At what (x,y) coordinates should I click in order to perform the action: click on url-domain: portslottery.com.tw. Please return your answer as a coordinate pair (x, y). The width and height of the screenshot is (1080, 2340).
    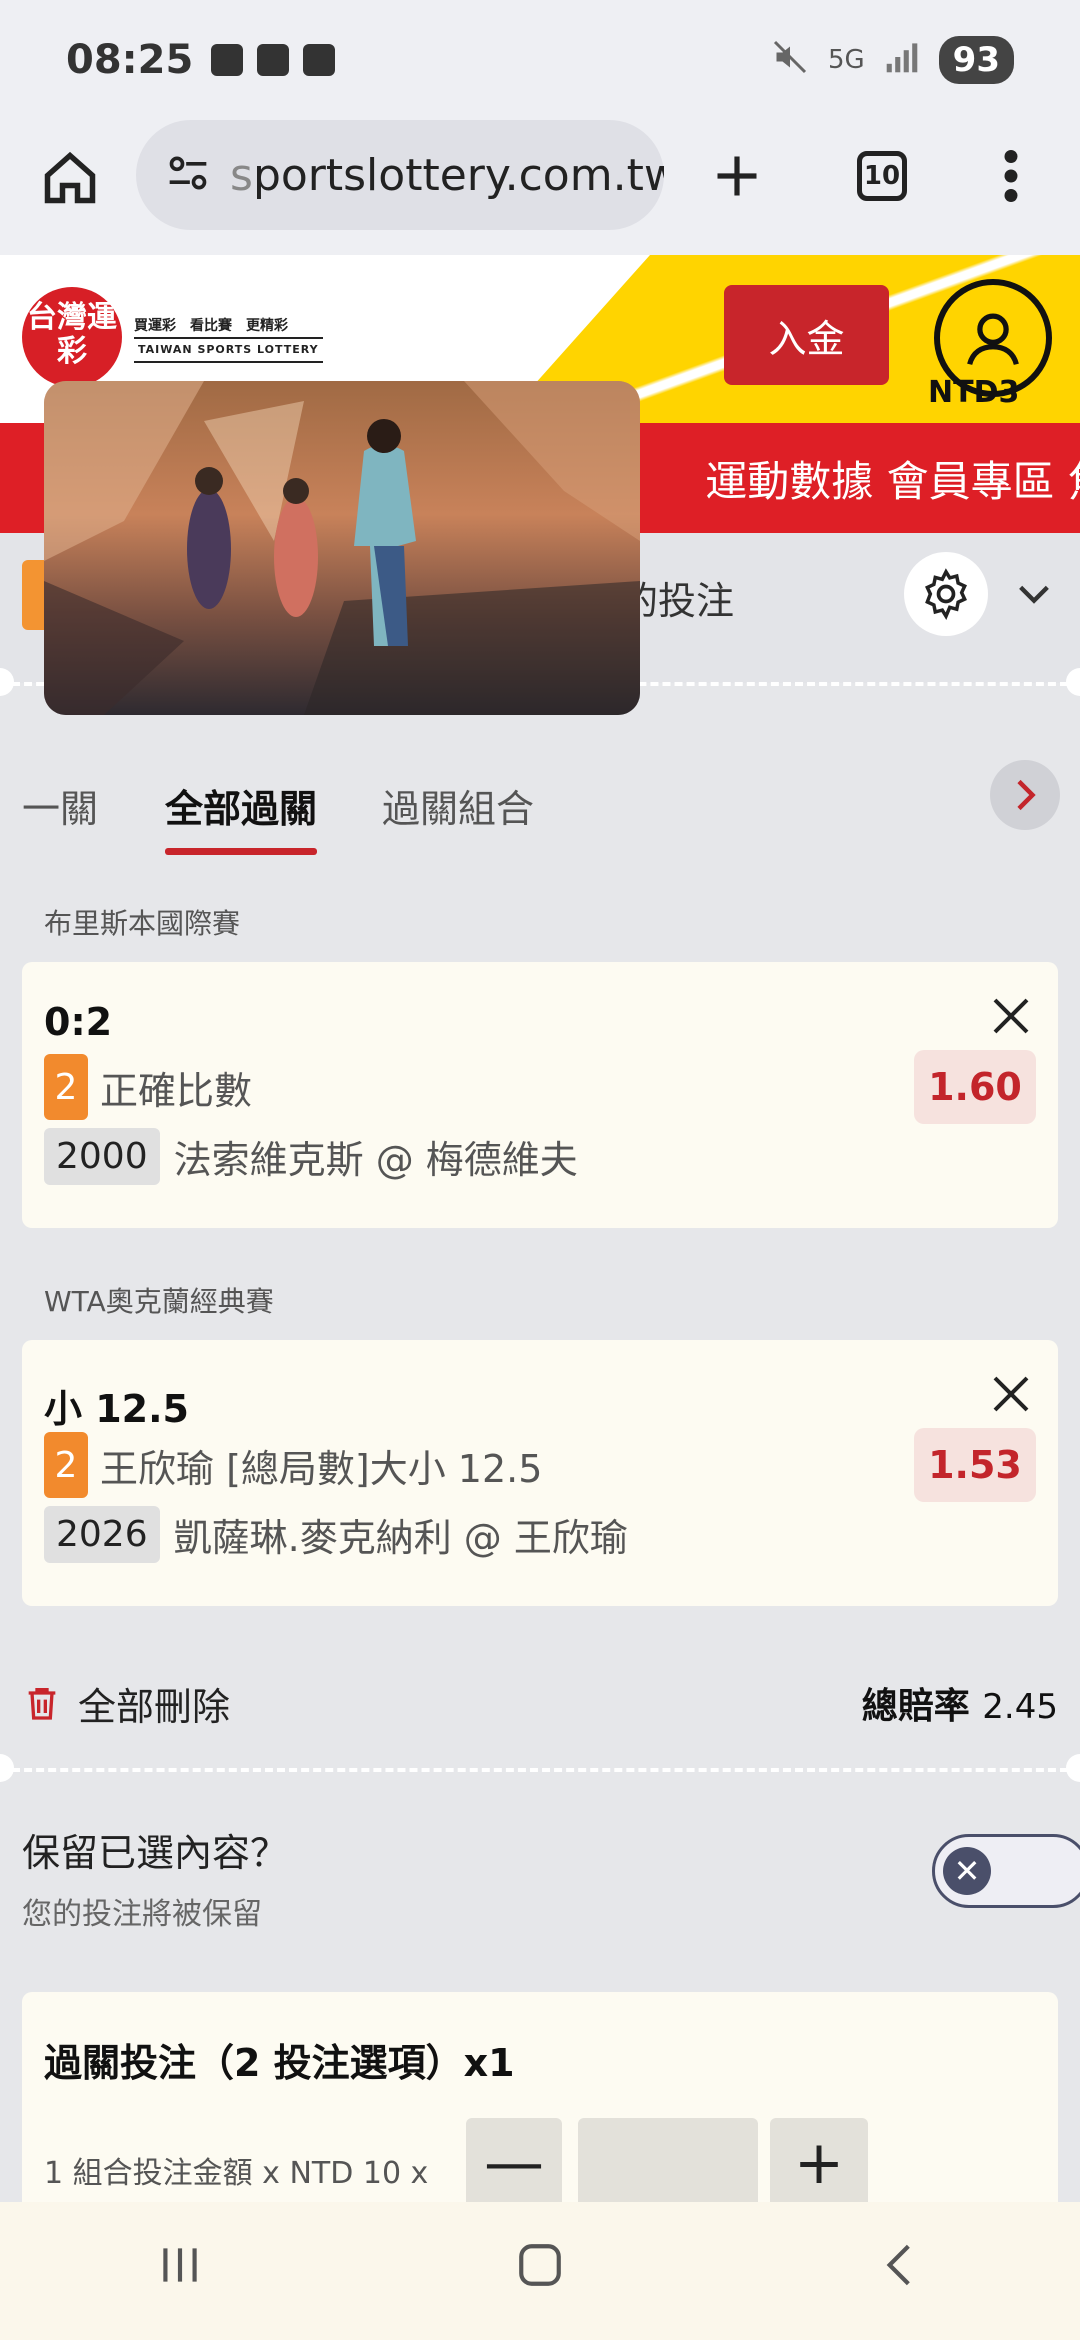
    Looking at the image, I should click on (458, 175).